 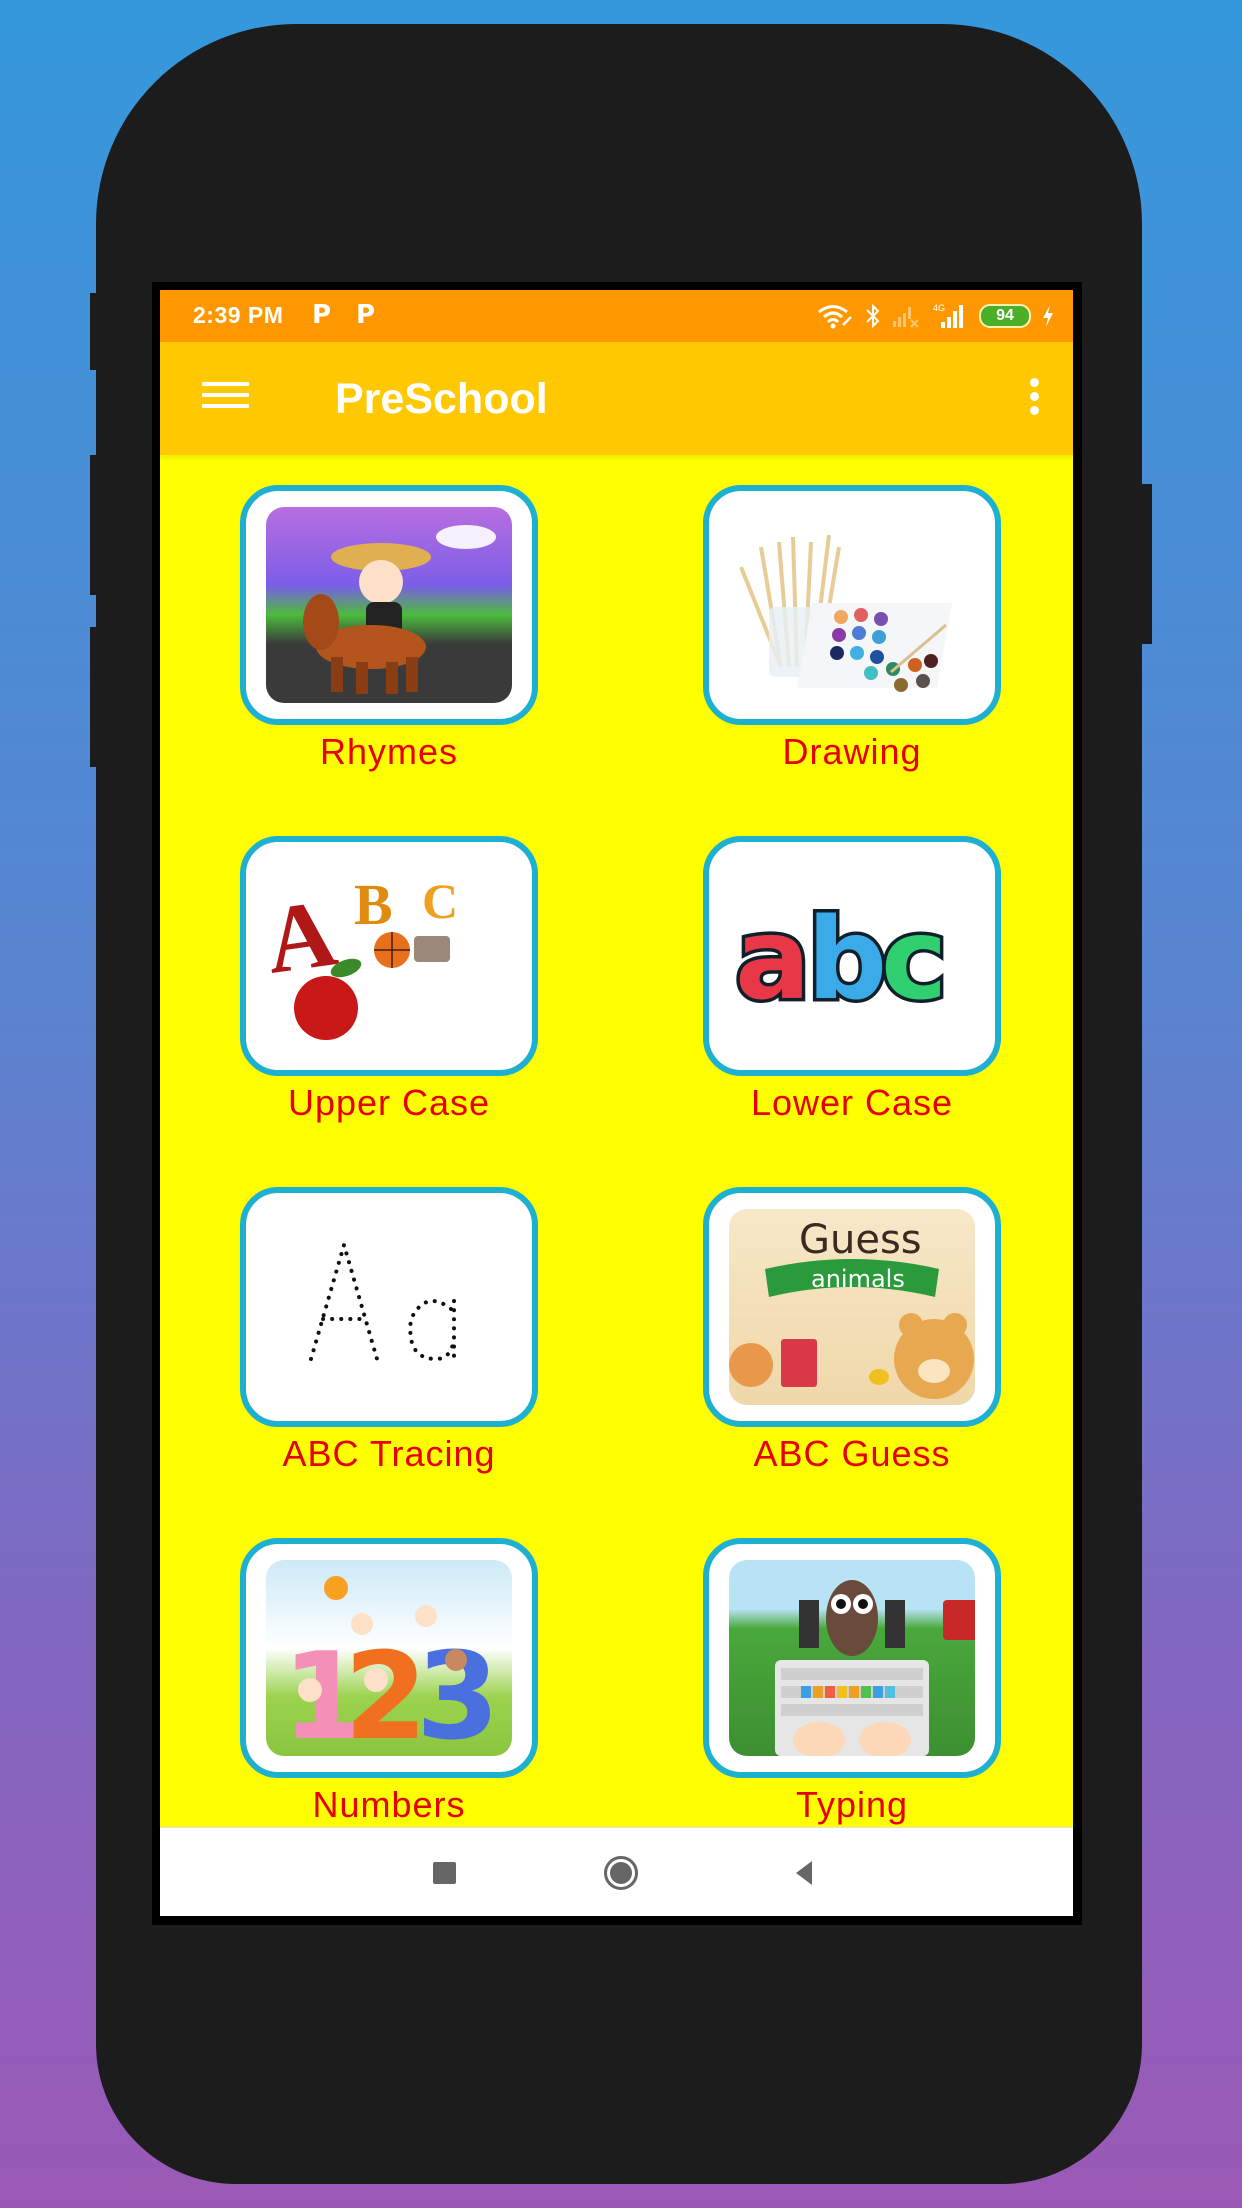 What do you see at coordinates (225, 396) in the screenshot?
I see `hamburger-menu-icon` at bounding box center [225, 396].